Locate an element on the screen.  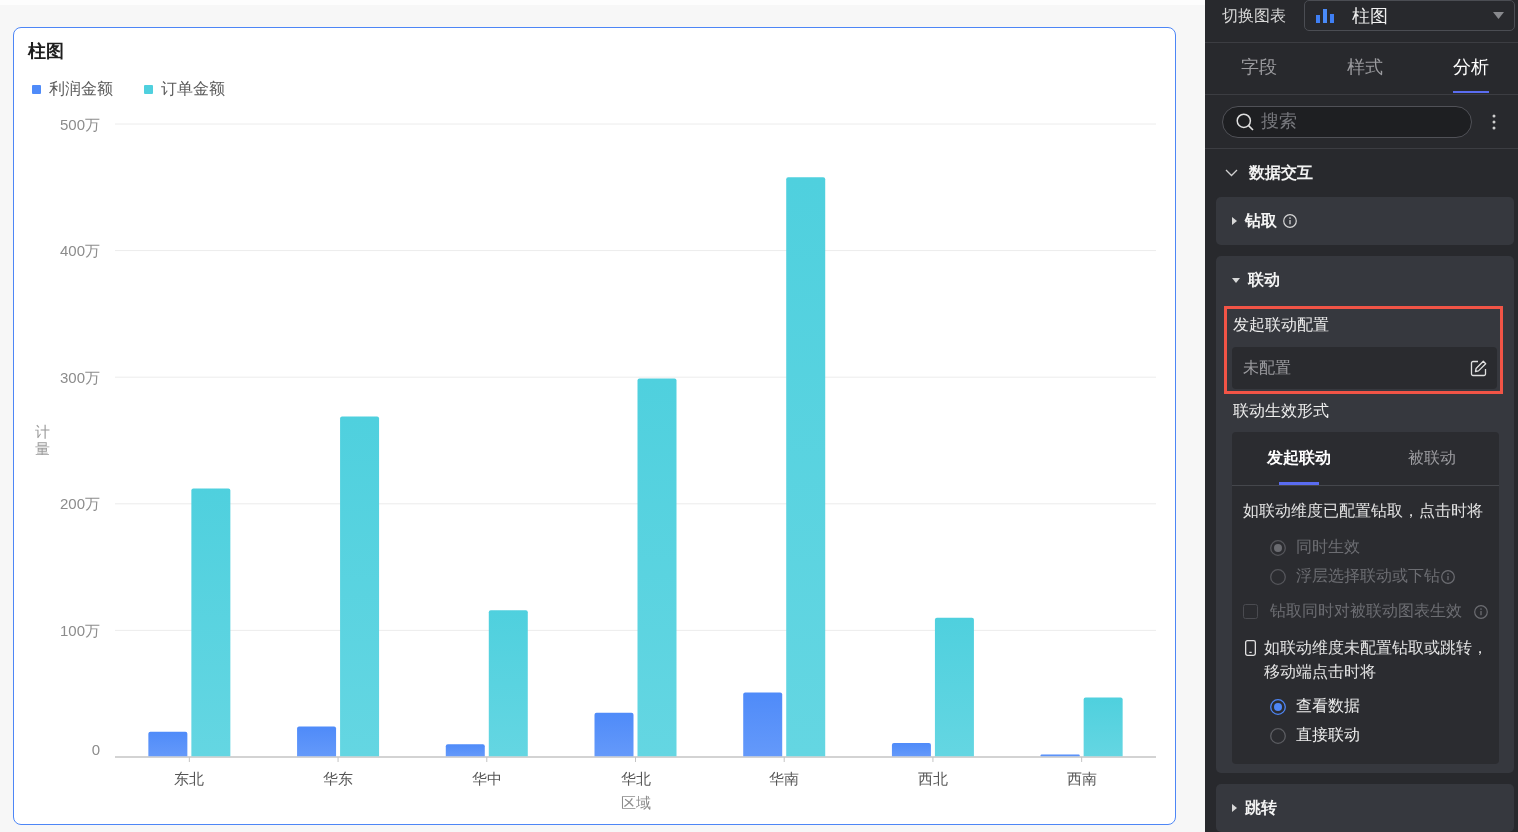
legend-label: 订单金额 is located at coordinates (193, 89).